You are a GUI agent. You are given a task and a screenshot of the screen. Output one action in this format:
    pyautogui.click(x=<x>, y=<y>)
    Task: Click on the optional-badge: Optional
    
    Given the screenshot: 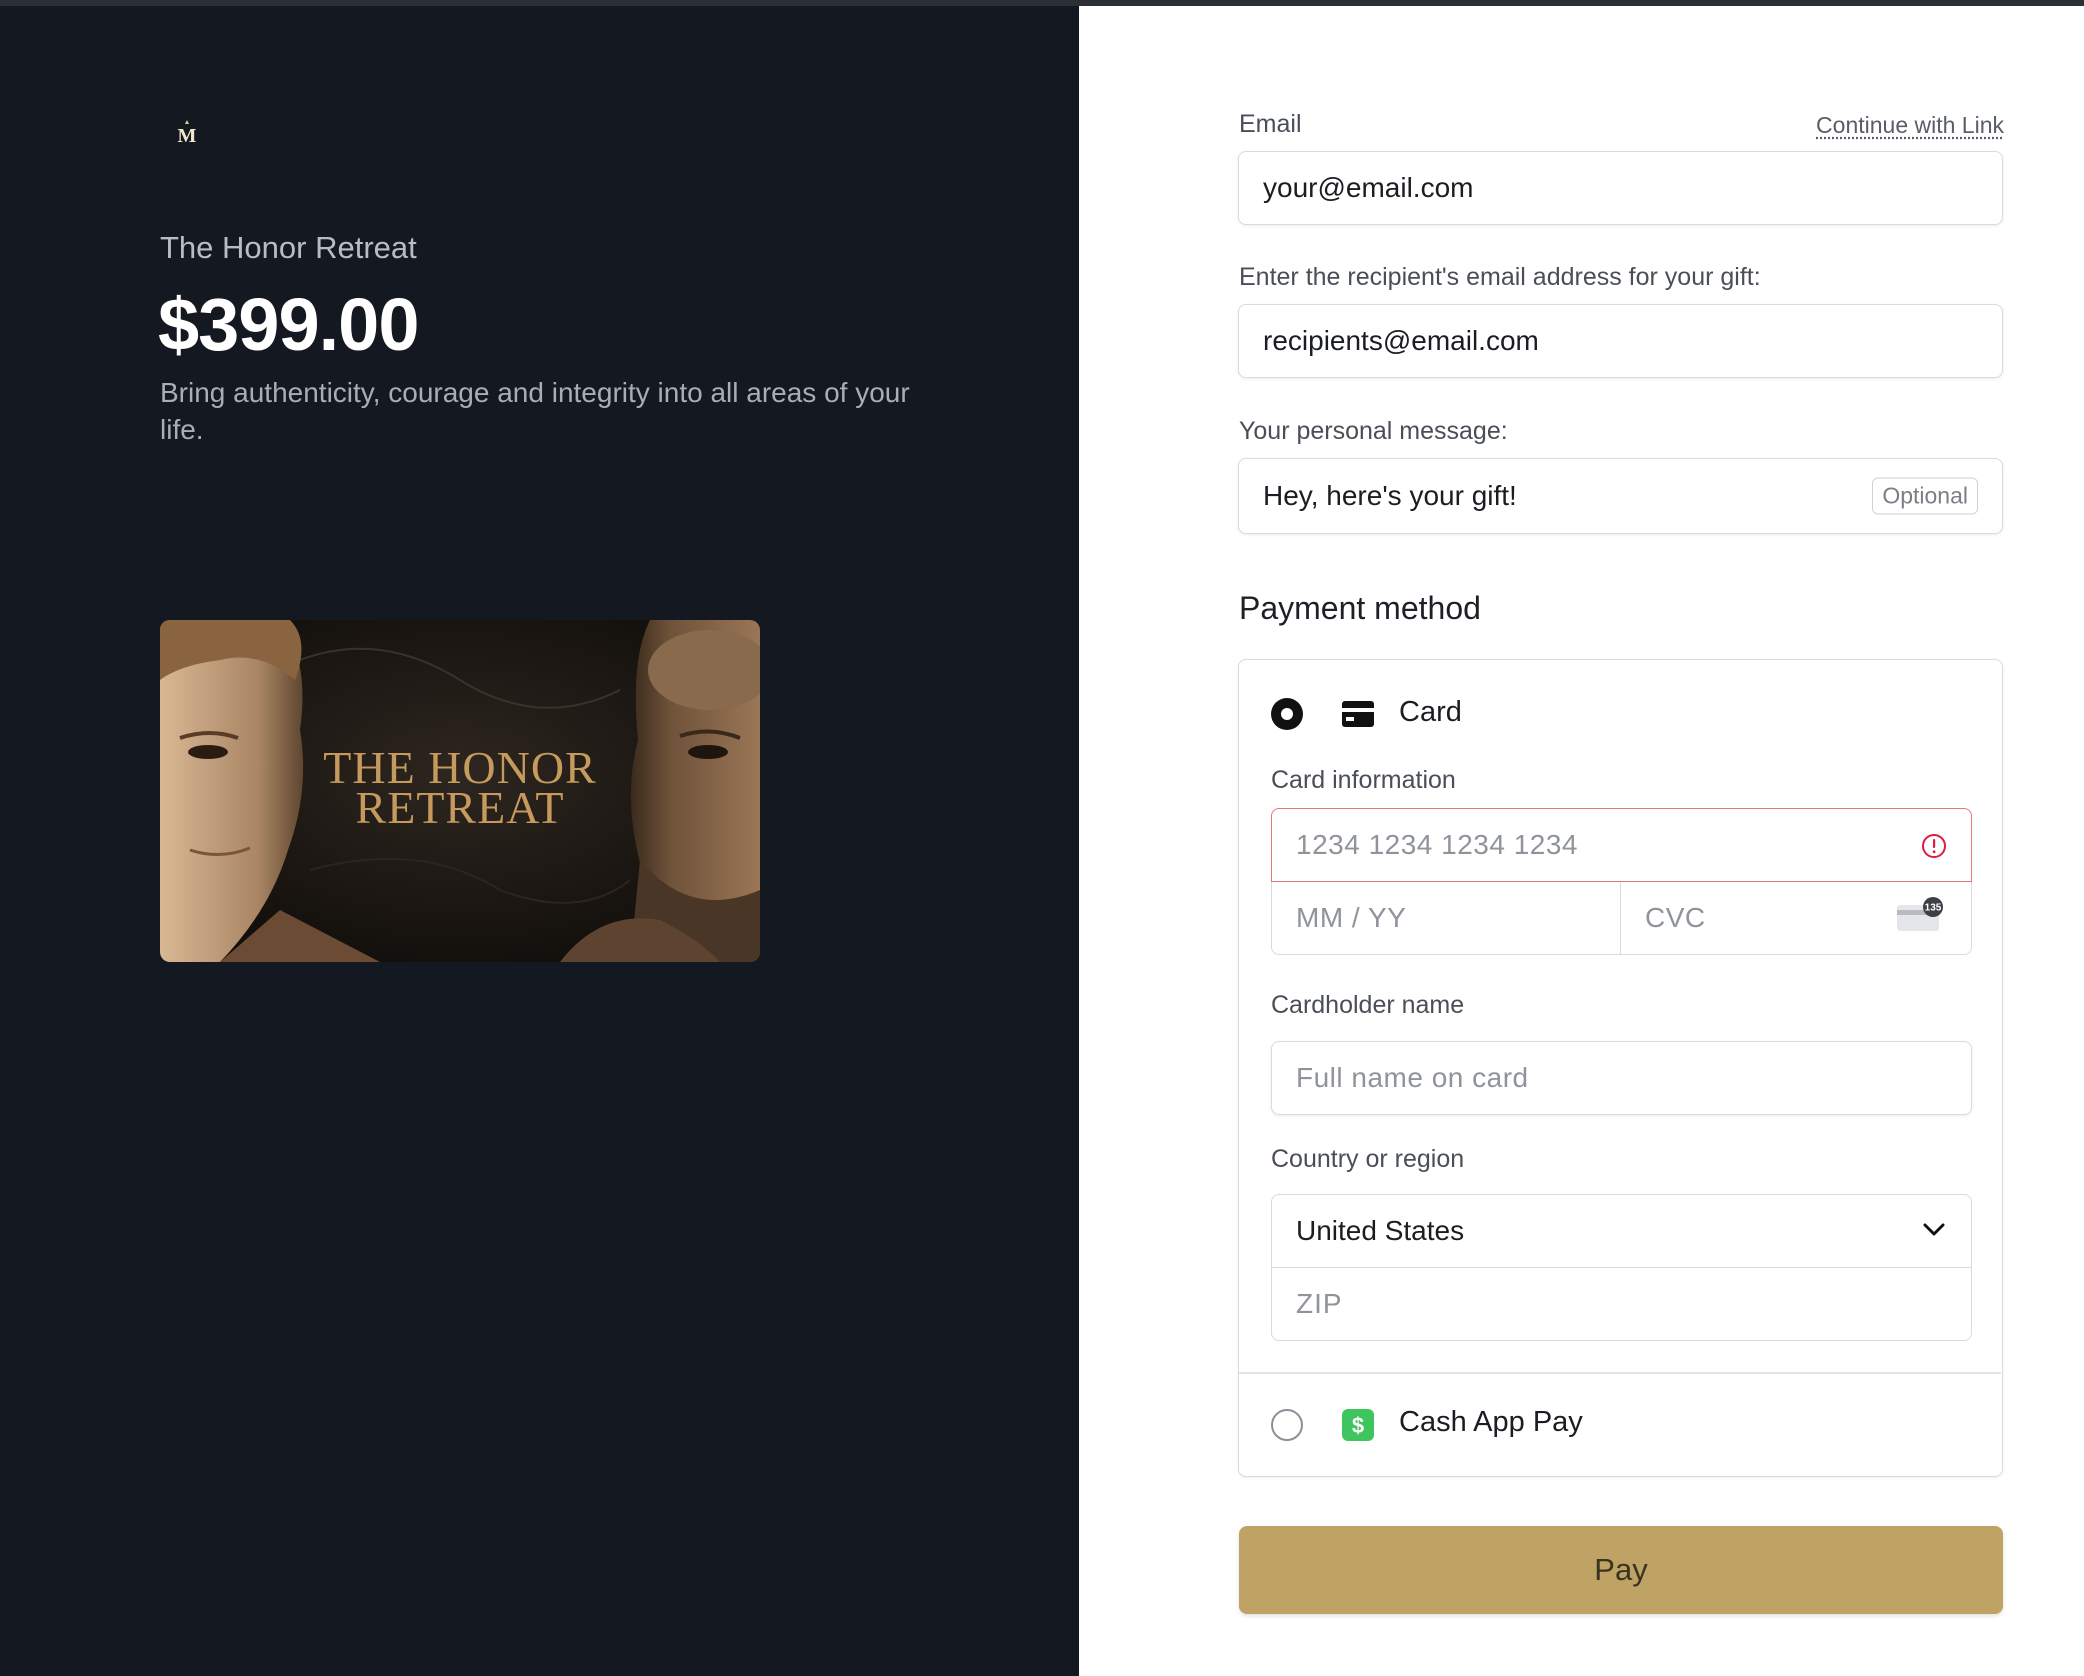 What is the action you would take?
    pyautogui.click(x=1925, y=496)
    